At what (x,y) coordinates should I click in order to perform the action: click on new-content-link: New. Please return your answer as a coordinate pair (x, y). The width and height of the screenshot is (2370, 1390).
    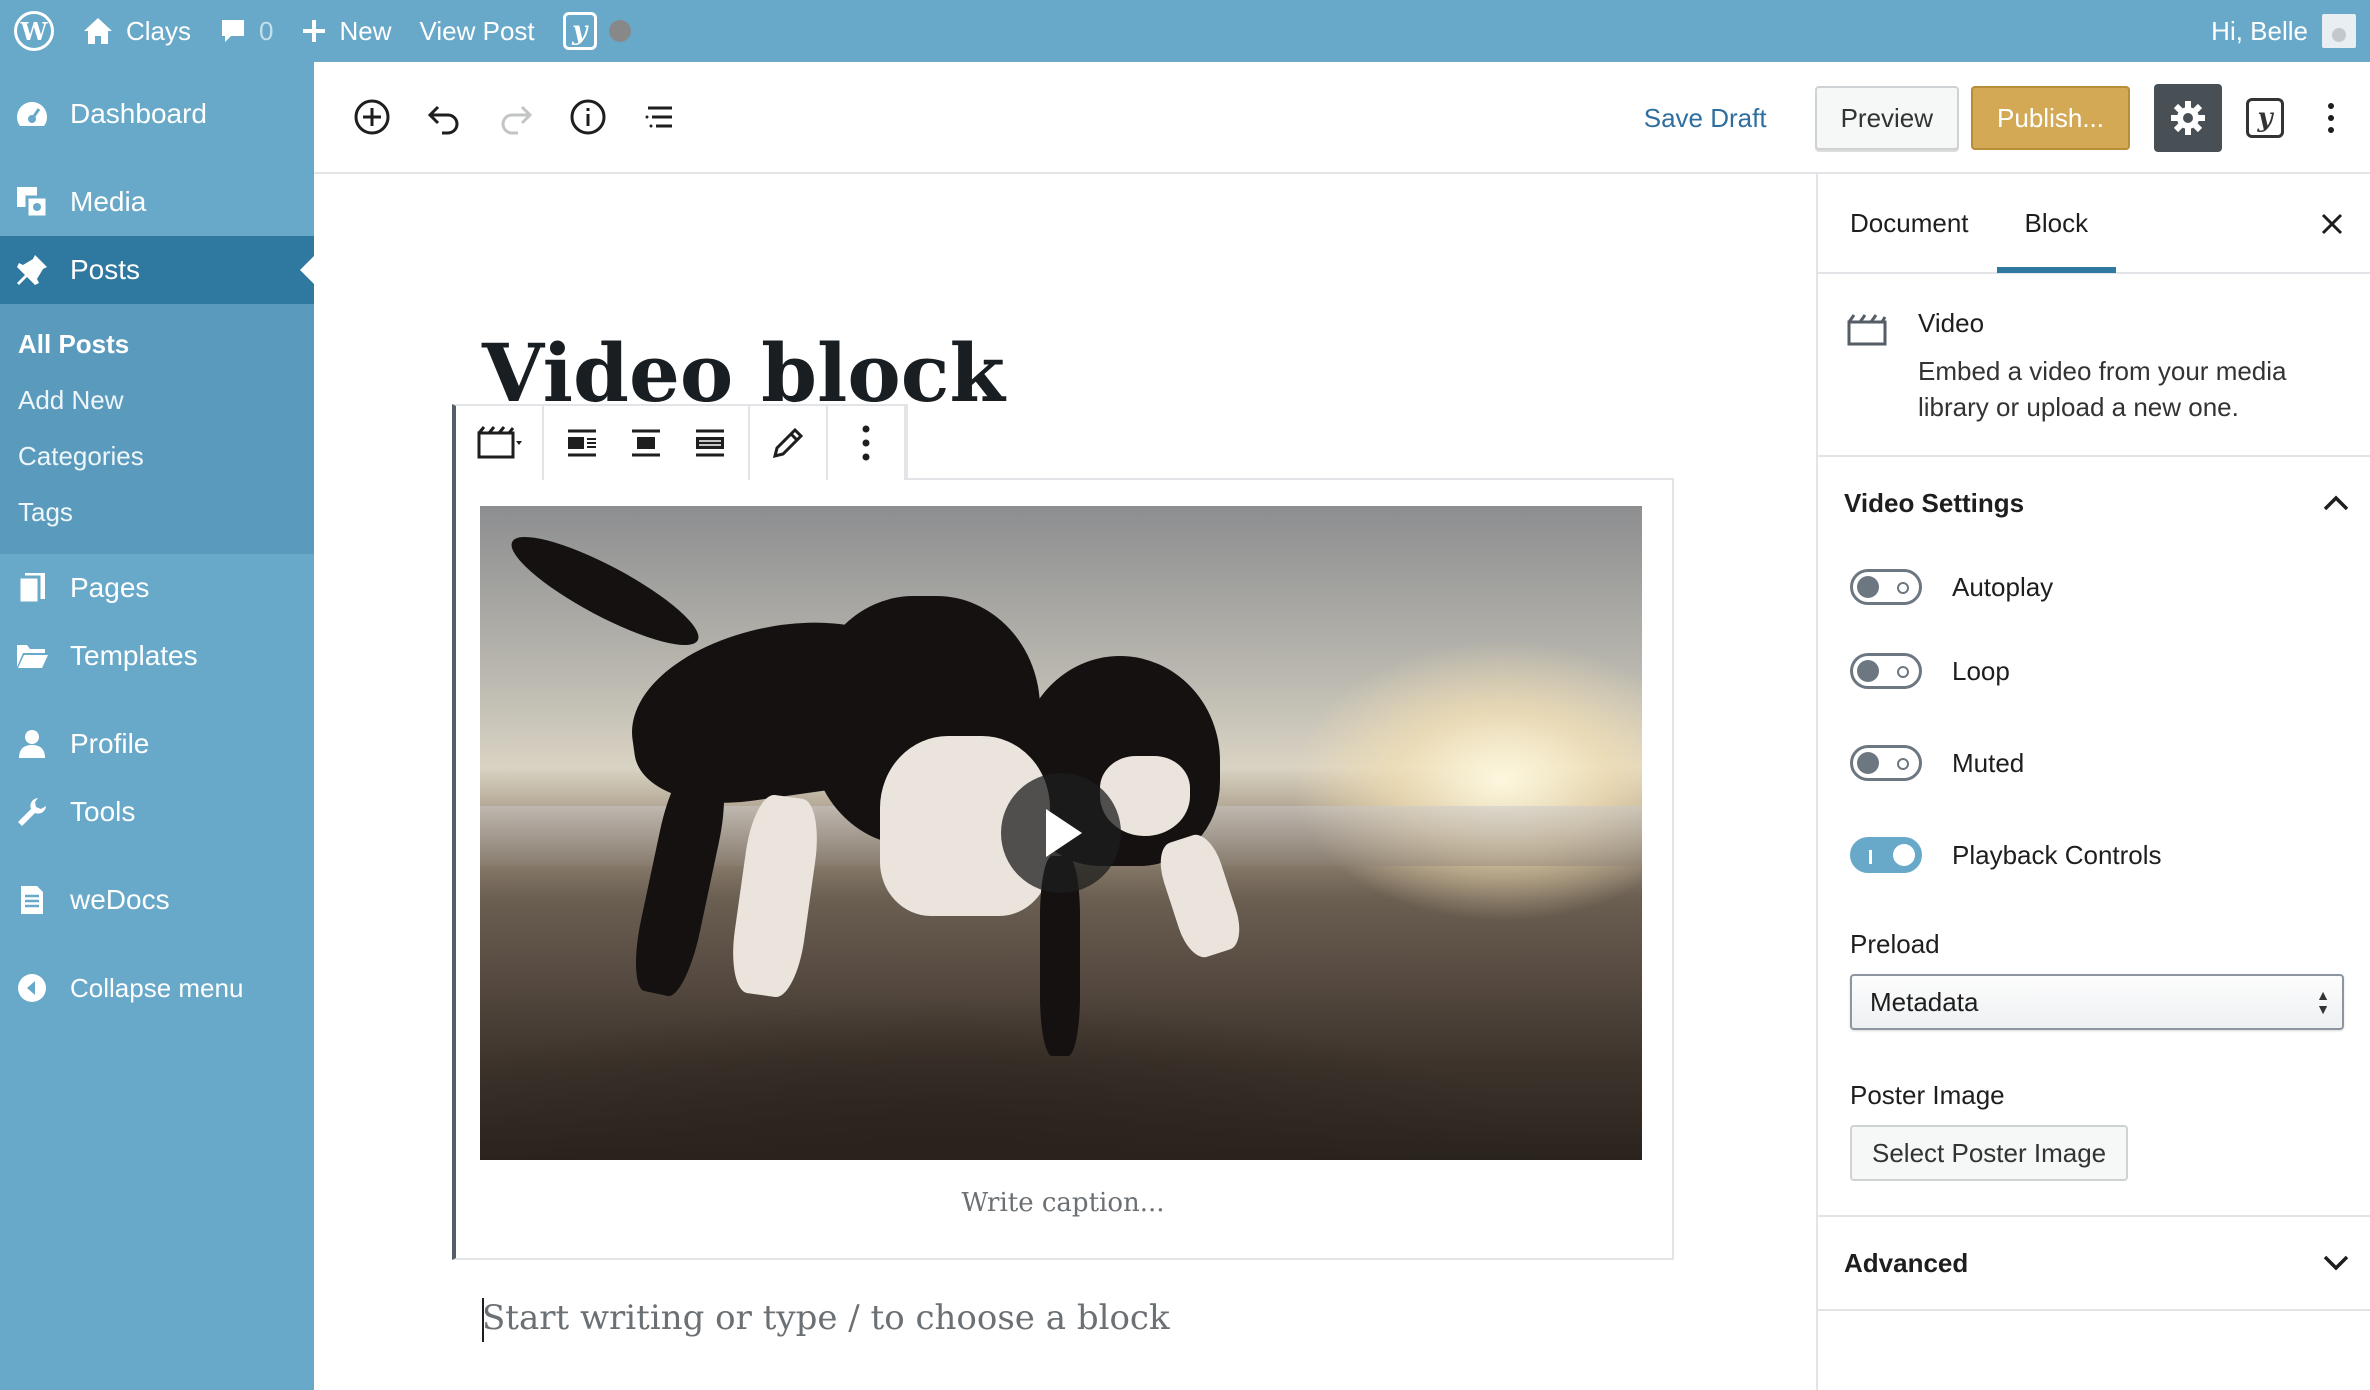
    Looking at the image, I should click on (346, 31).